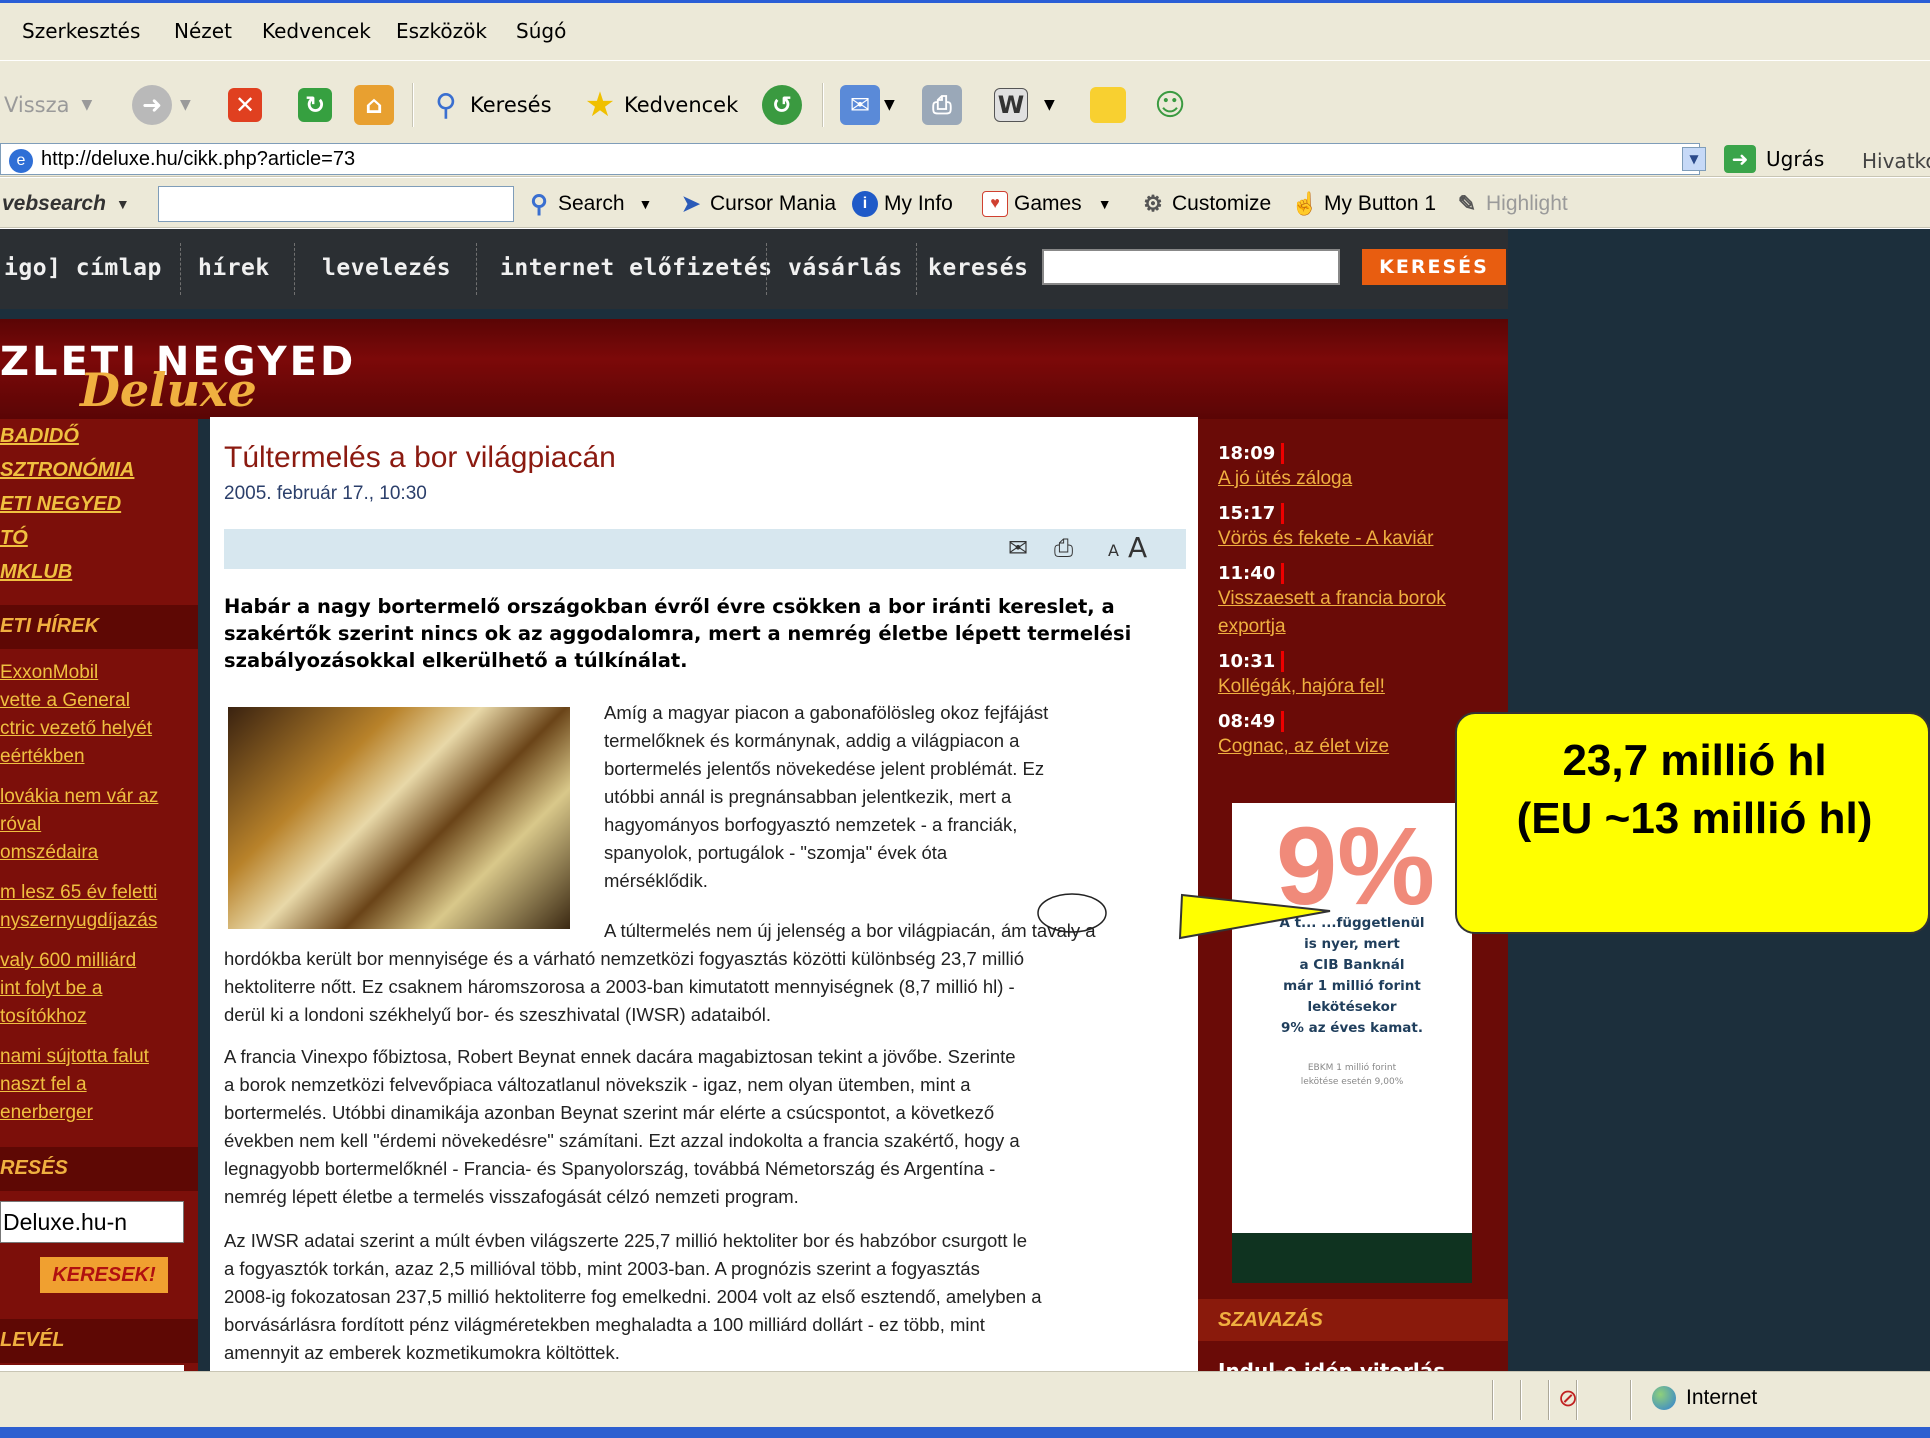 This screenshot has height=1438, width=1930. I want to click on cursor-mania-button: ➤ Cursor Mania, so click(757, 204).